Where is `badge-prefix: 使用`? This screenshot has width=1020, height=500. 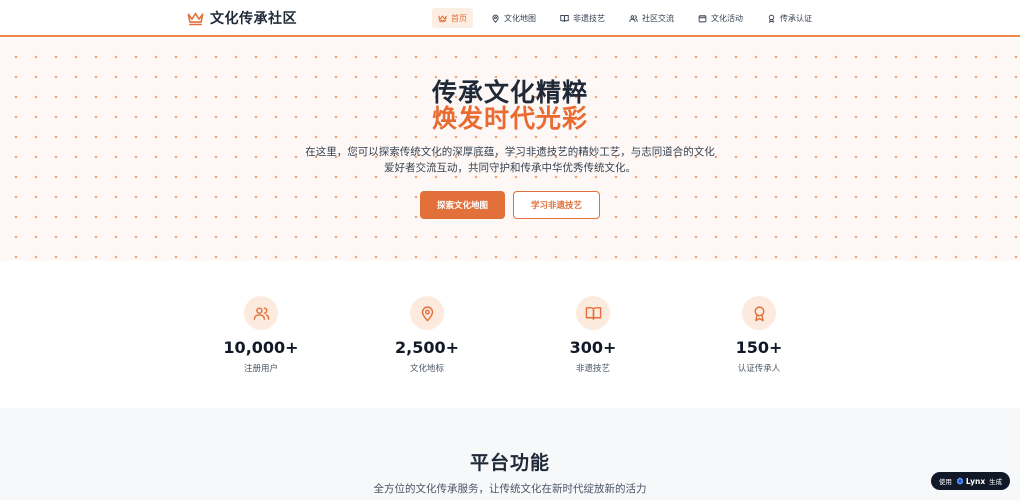
badge-prefix: 使用 is located at coordinates (945, 482).